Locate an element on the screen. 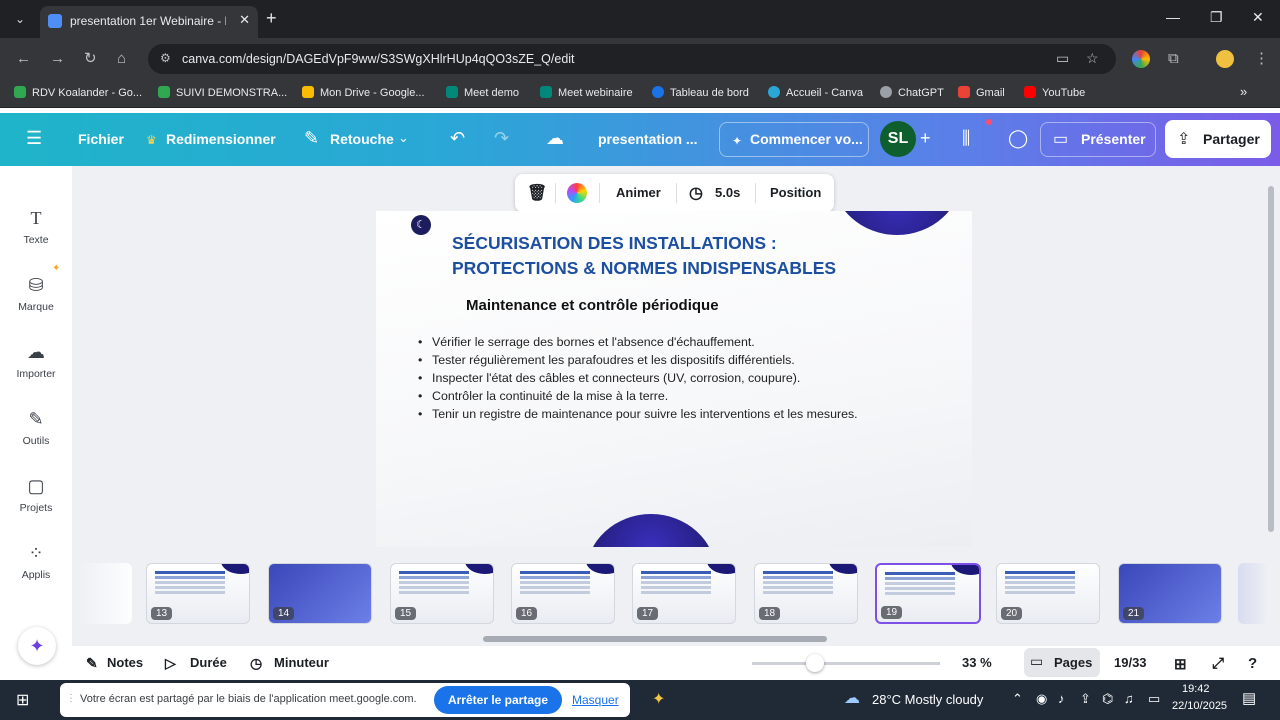  animate-button: Animer is located at coordinates (638, 192).